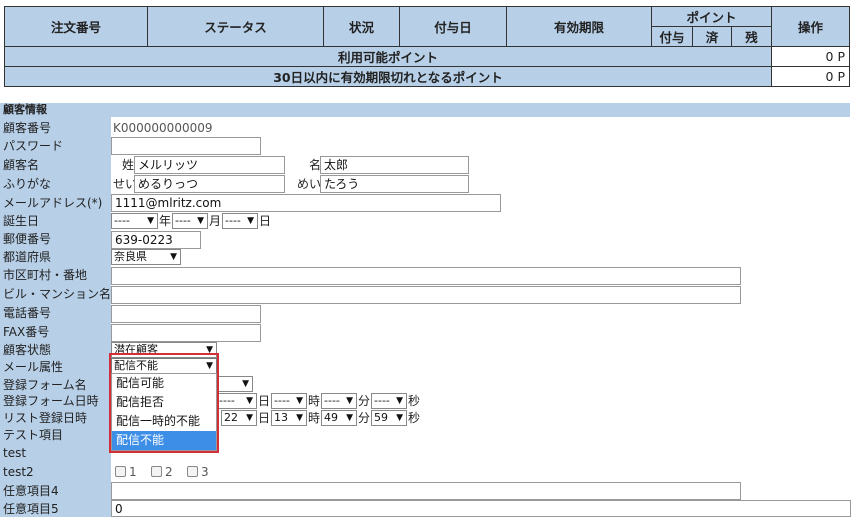  I want to click on test2-option-3: 3, so click(205, 472).